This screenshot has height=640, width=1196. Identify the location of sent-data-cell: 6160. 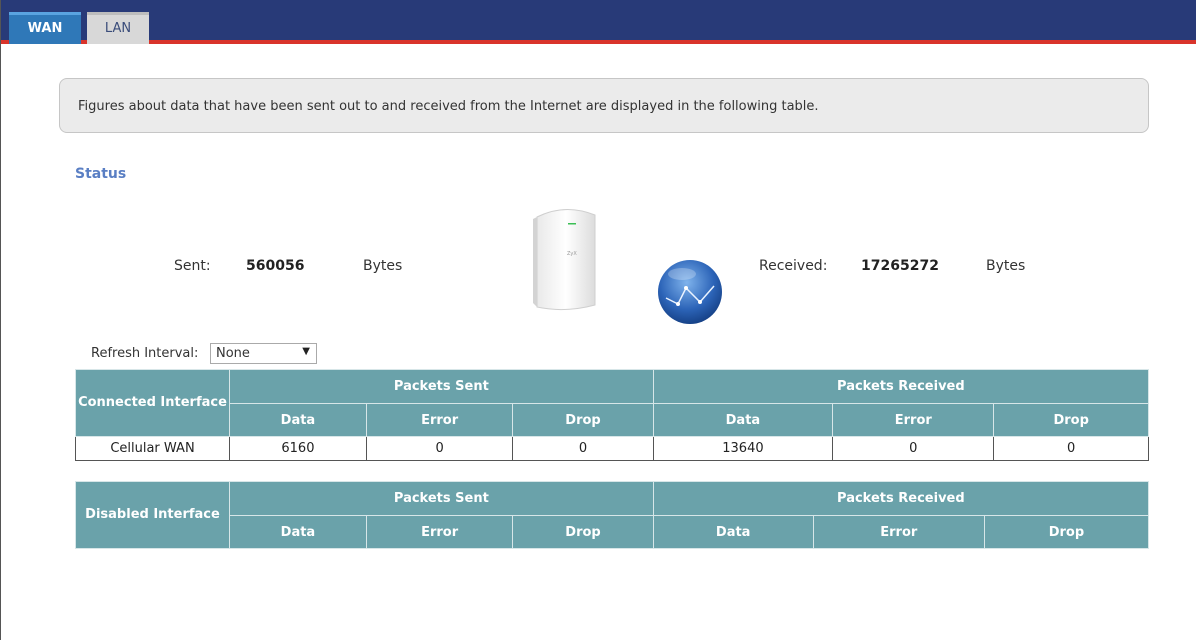
(298, 448).